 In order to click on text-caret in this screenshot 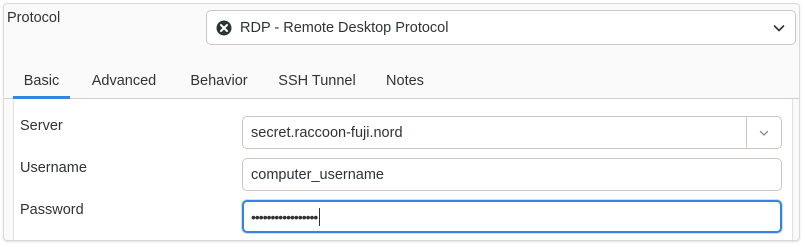, I will do `click(320, 216)`.